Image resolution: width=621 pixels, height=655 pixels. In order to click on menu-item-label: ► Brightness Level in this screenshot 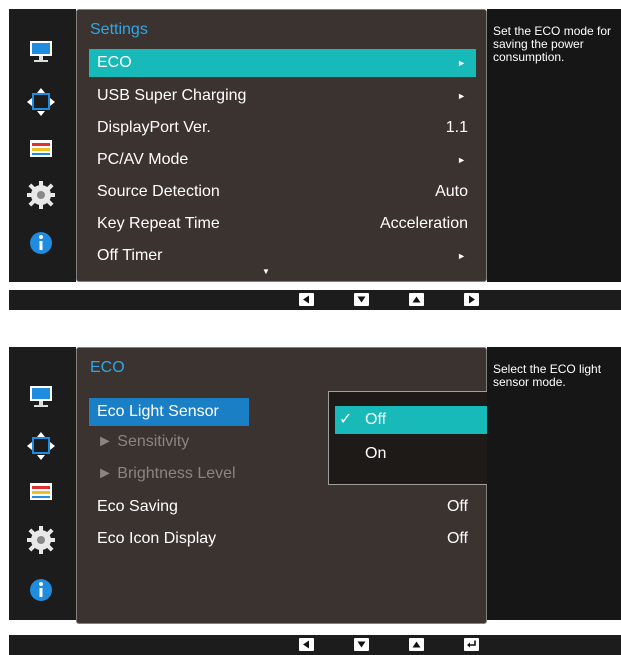, I will do `click(166, 473)`.